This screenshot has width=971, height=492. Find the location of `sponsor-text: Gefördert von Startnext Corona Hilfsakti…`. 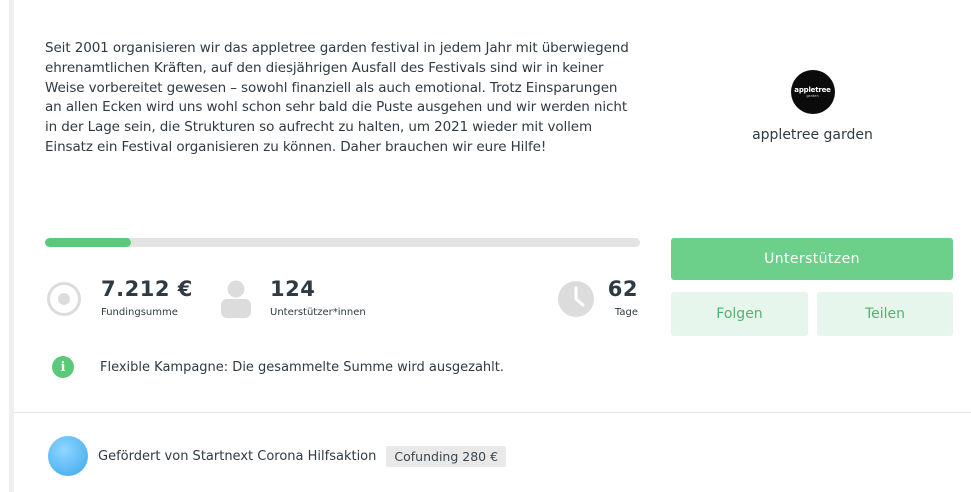

sponsor-text: Gefördert von Startnext Corona Hilfsakti… is located at coordinates (237, 456).